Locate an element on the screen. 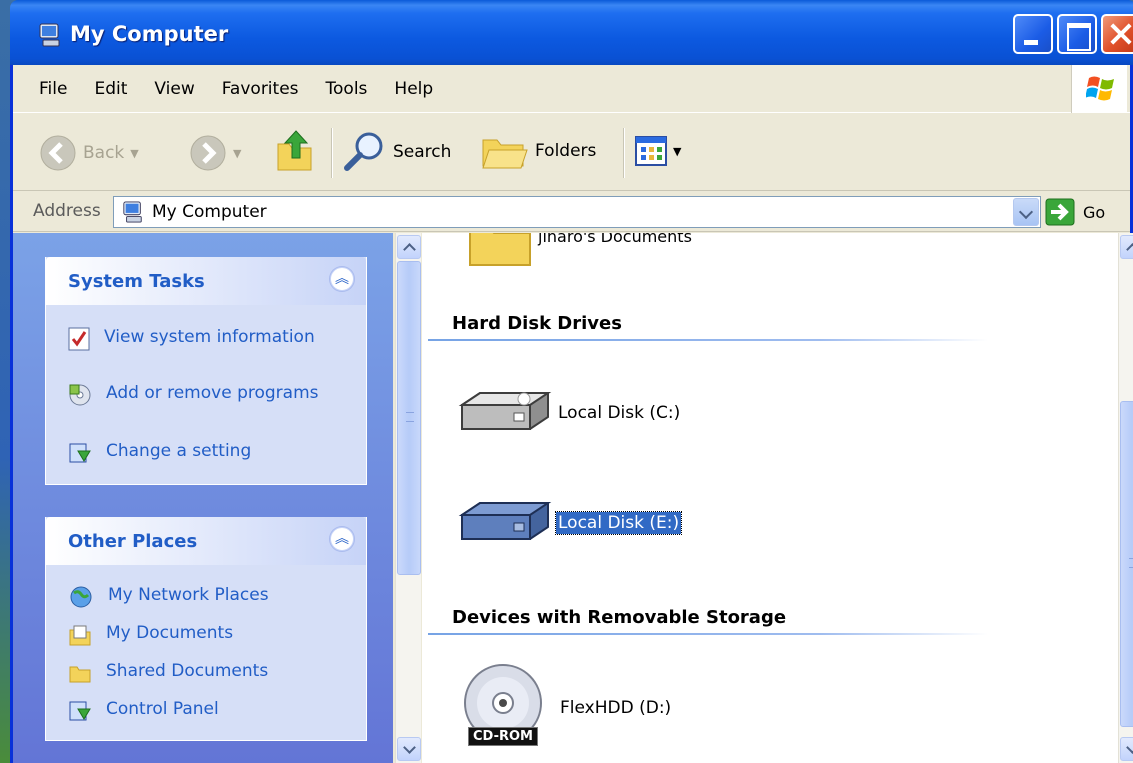 The width and height of the screenshot is (1133, 763). task-label: Add or remove programs is located at coordinates (212, 393).